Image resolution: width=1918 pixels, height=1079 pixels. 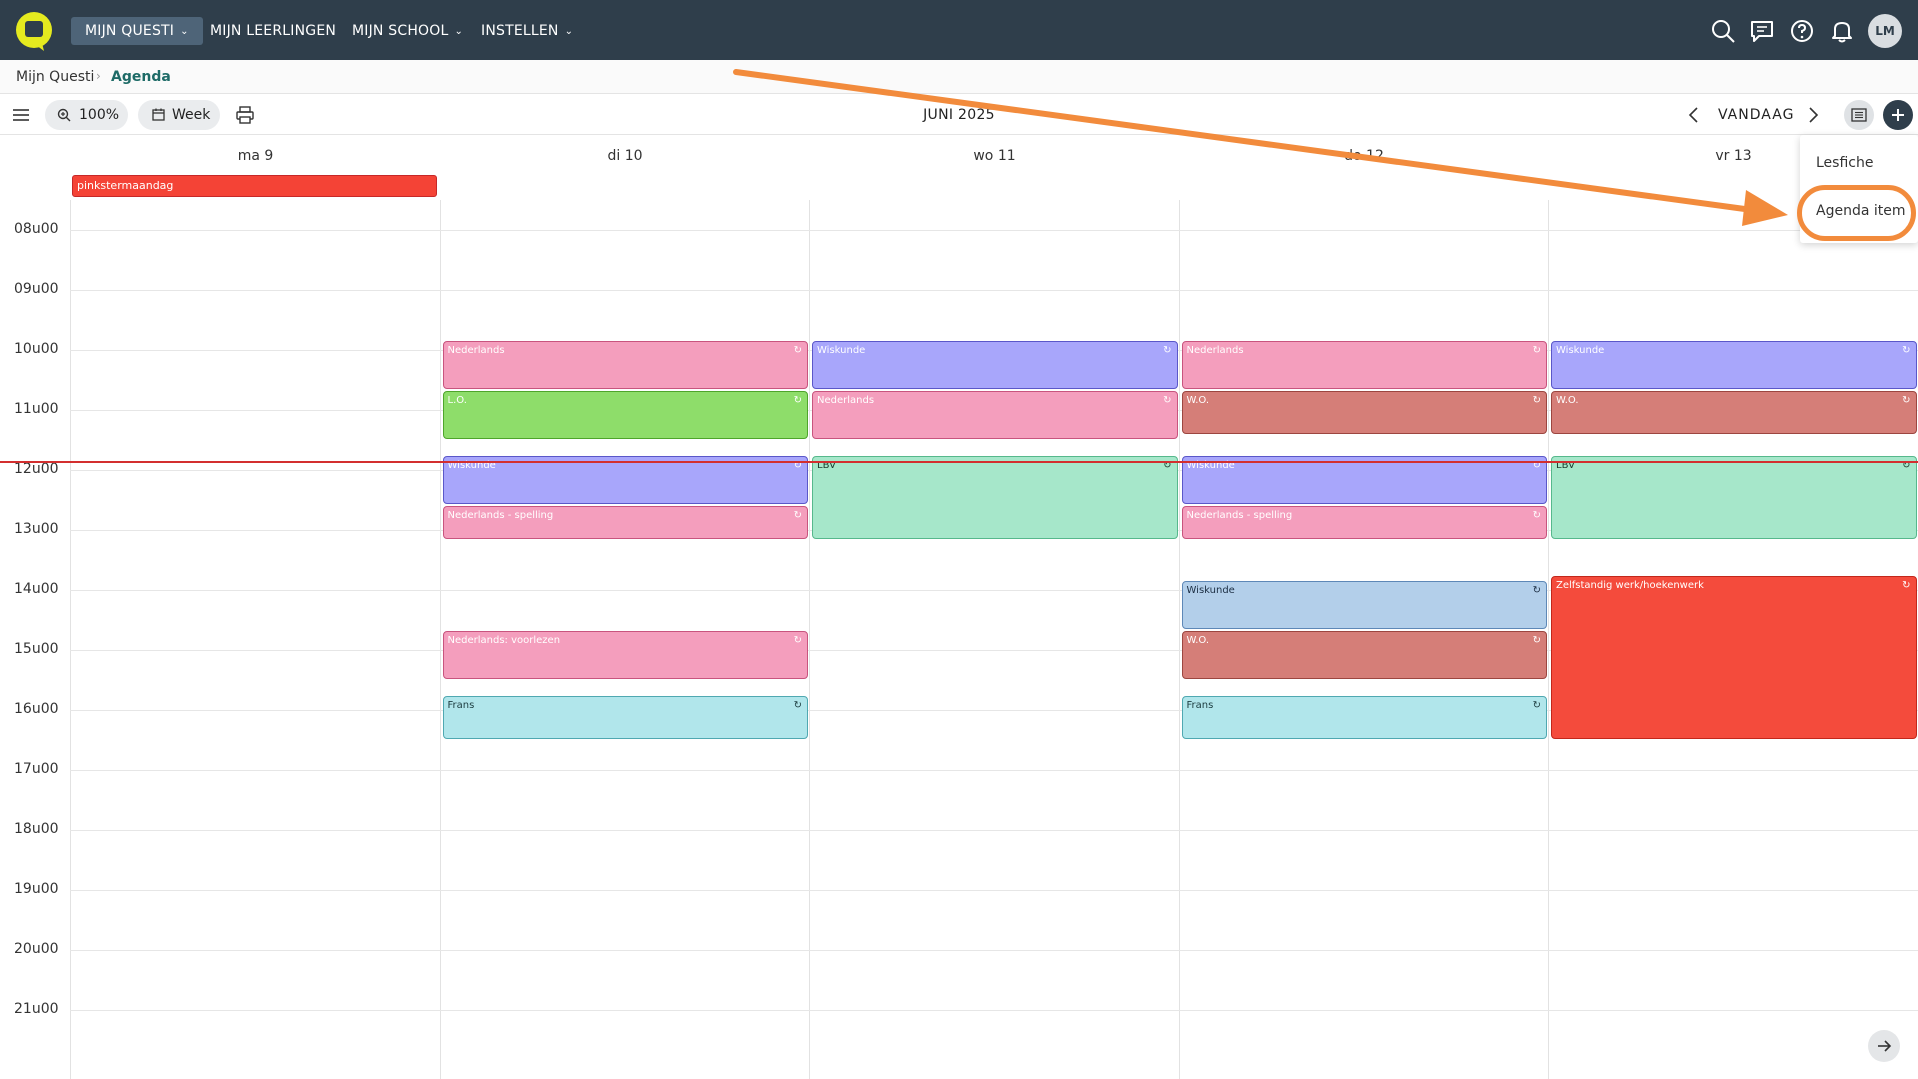 I want to click on scroll-right-button, so click(x=1884, y=1046).